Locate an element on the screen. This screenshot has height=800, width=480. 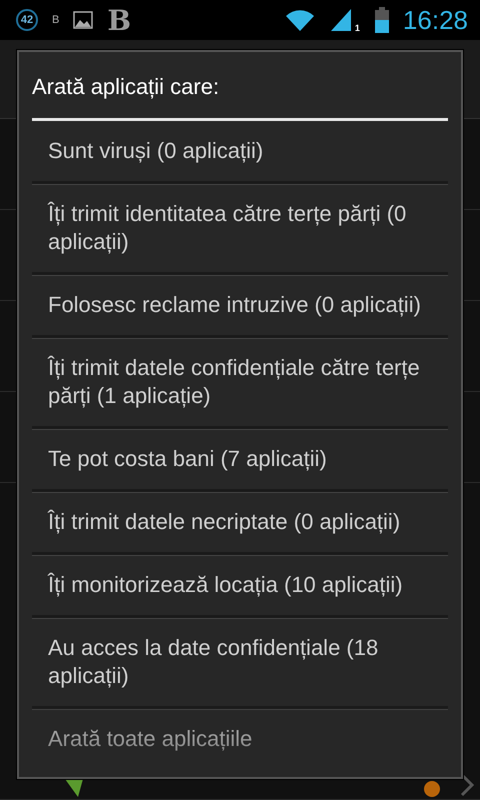
filter-option: Îți trimit identitatea către terțe părți (0 aplicații) is located at coordinates (240, 229).